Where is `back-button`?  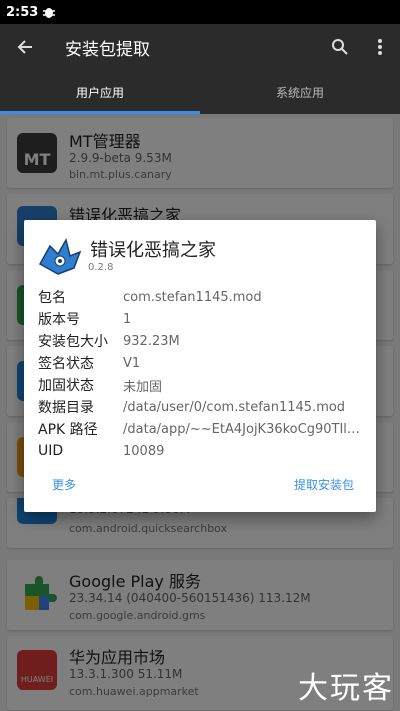
back-button is located at coordinates (25, 47).